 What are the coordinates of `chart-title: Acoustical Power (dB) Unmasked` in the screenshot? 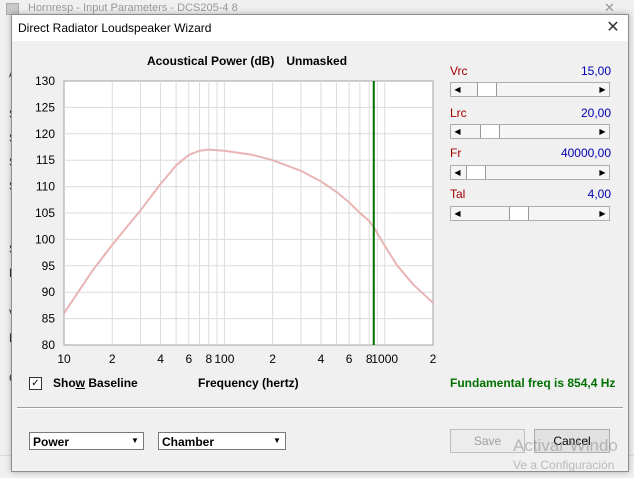 It's located at (247, 61).